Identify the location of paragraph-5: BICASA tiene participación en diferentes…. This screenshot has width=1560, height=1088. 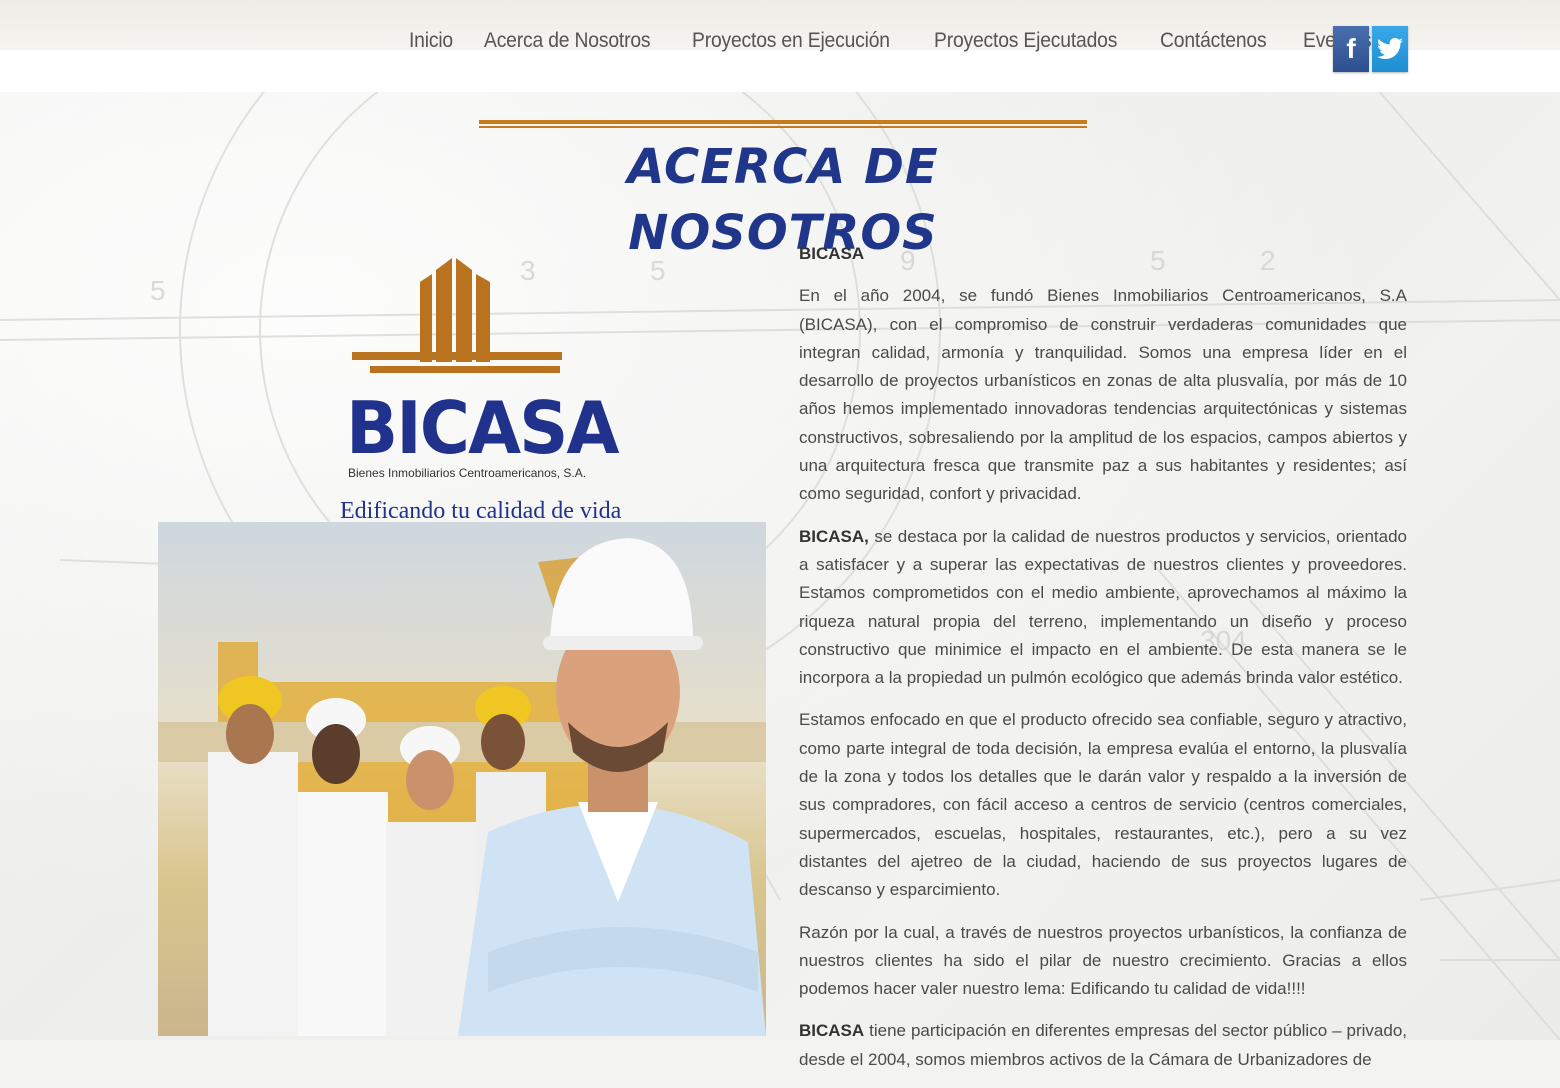
(1103, 1045).